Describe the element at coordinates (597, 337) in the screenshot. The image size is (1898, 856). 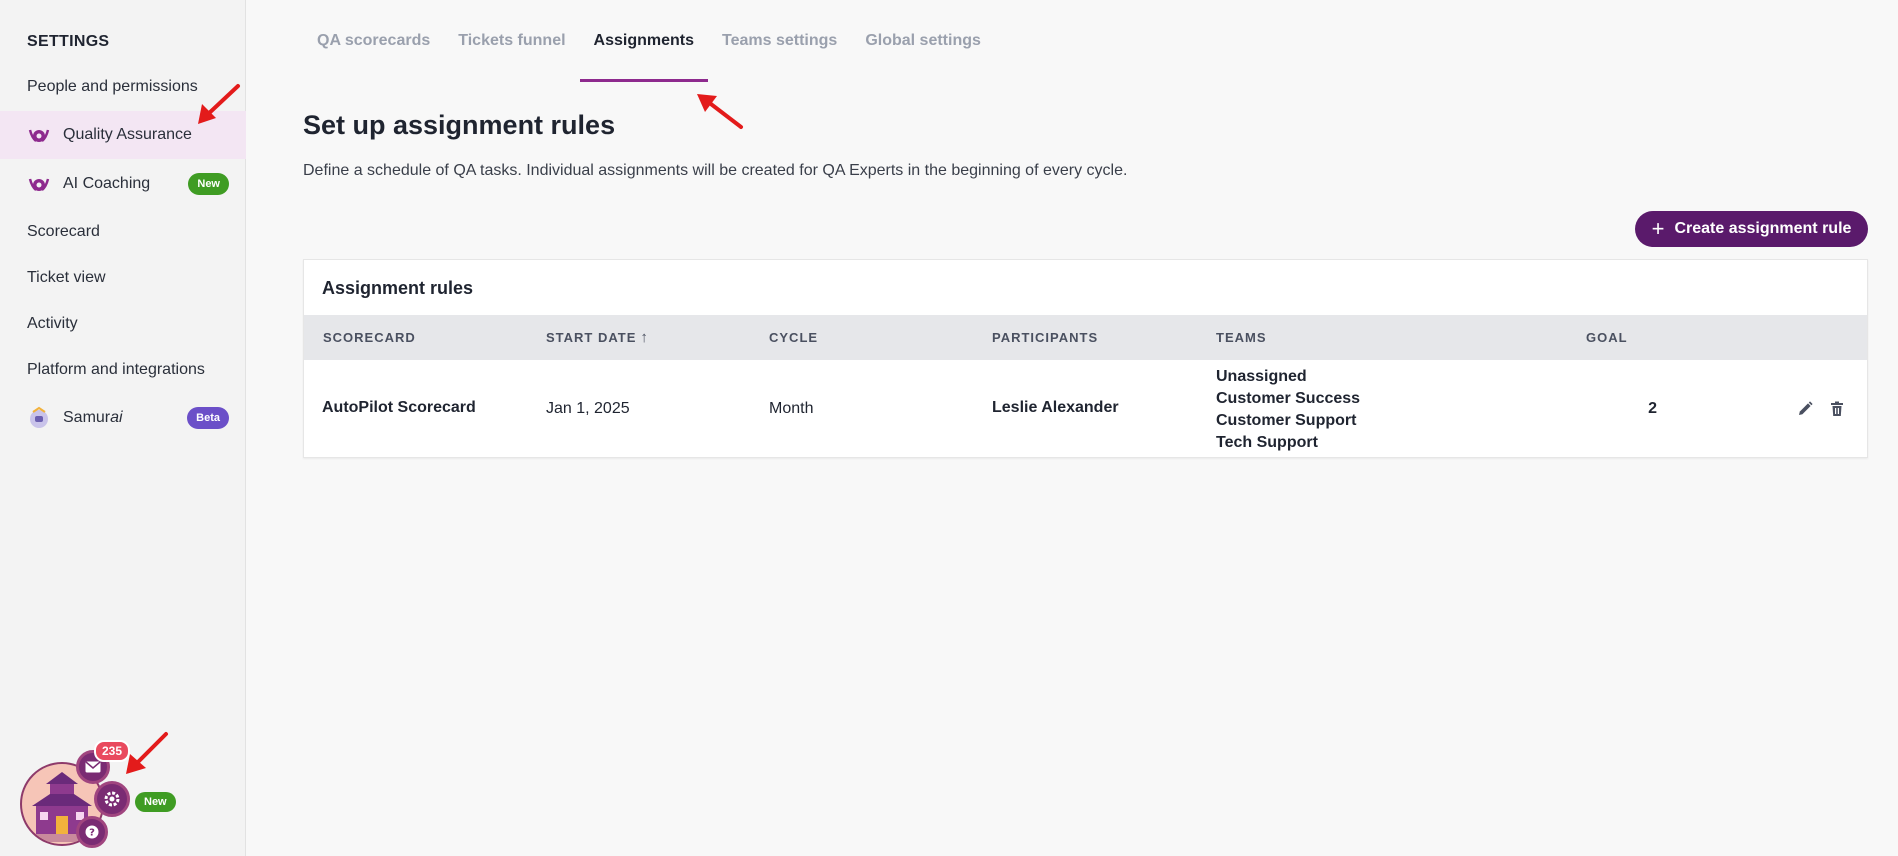
I see `column-header-start-date: START DATE ↑` at that location.